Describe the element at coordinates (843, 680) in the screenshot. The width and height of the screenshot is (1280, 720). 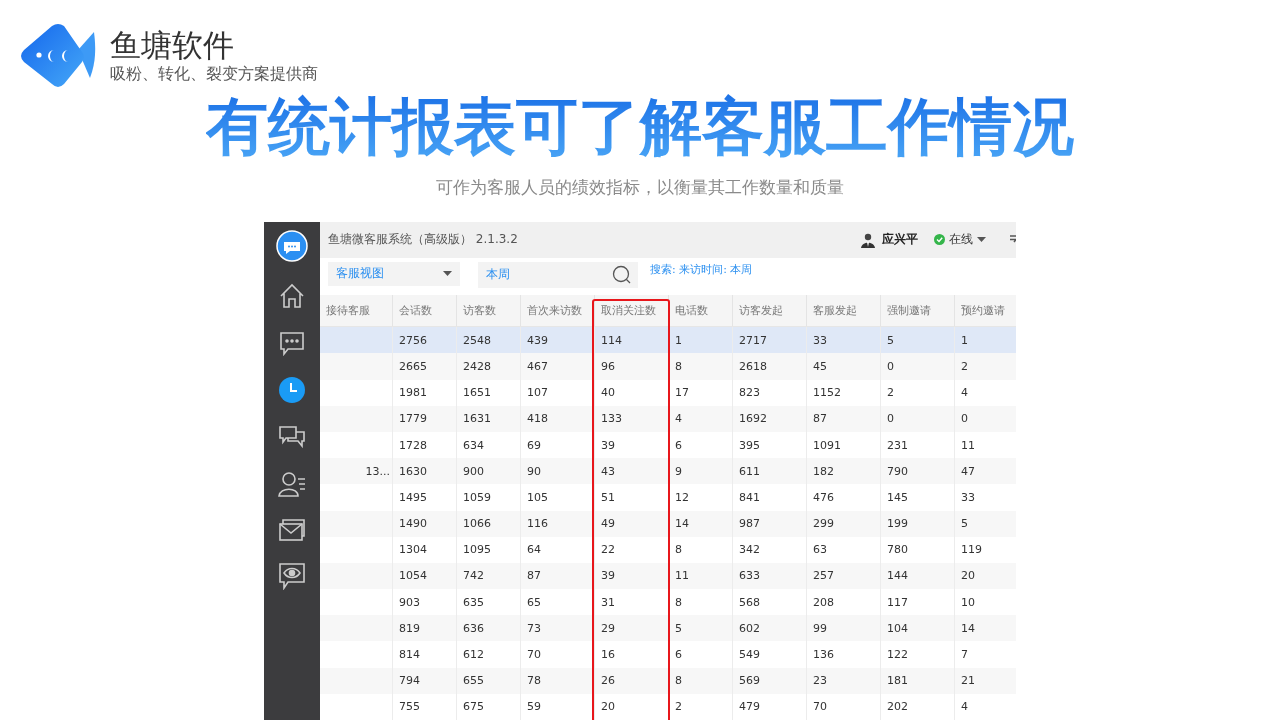
I see `table-cell: 23` at that location.